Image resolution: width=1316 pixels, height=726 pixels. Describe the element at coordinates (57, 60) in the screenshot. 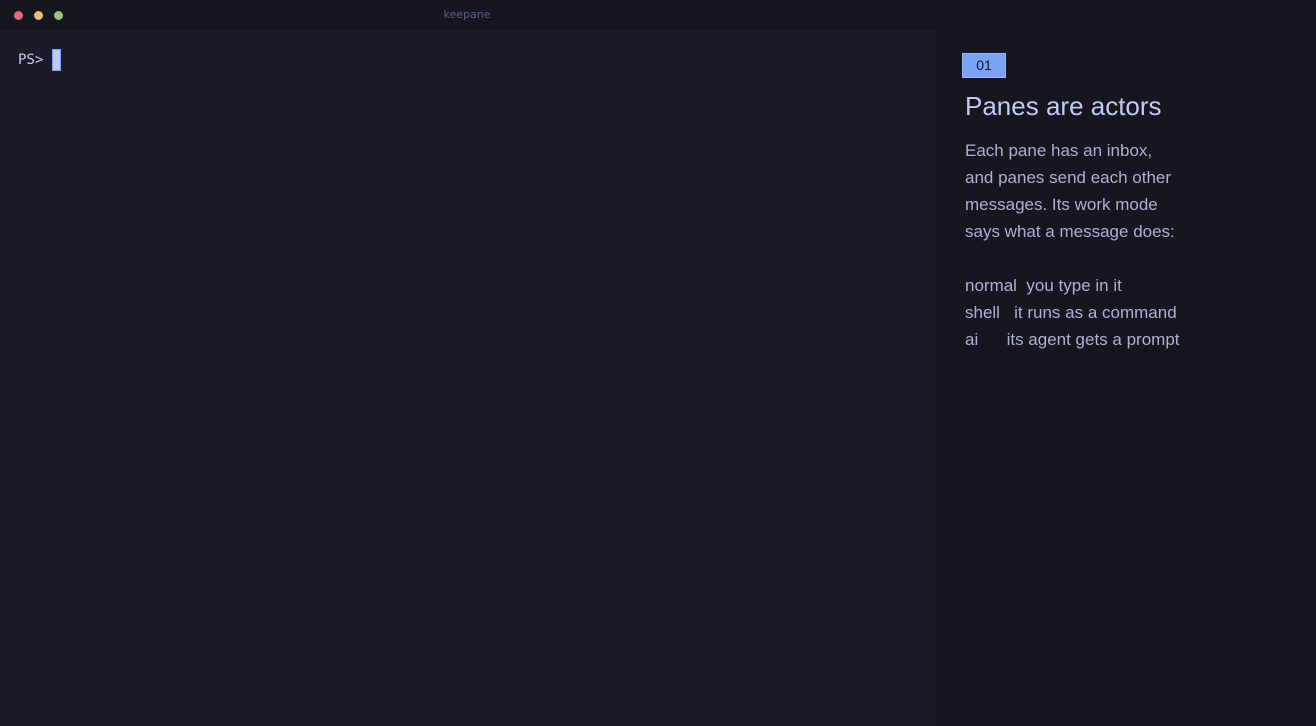

I see `text-cursor` at that location.